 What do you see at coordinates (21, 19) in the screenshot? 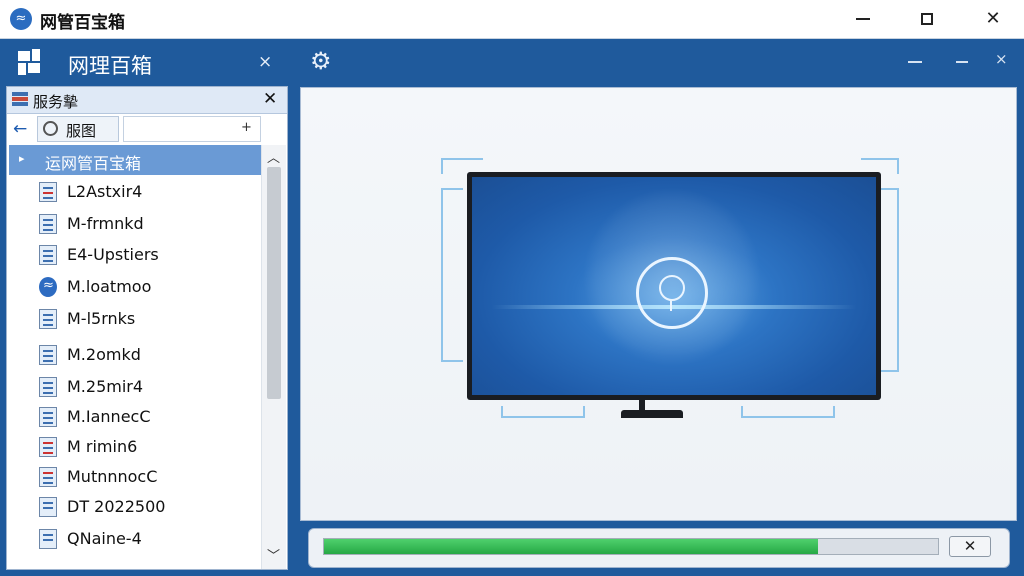
I see `app-logo-icon: ≈` at bounding box center [21, 19].